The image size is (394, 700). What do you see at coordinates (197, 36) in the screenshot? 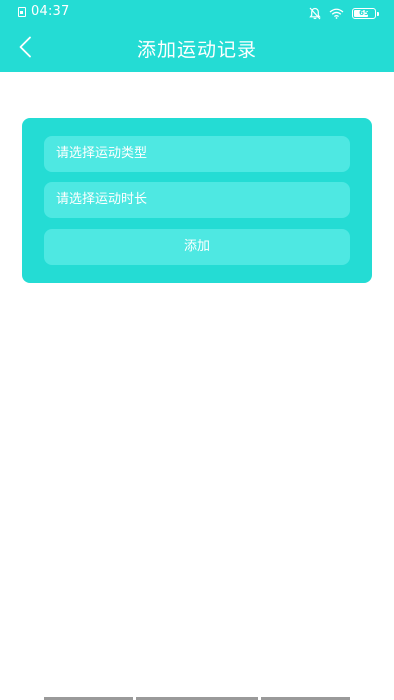
I see `app-header: 04:37 65 添加运动记录` at bounding box center [197, 36].